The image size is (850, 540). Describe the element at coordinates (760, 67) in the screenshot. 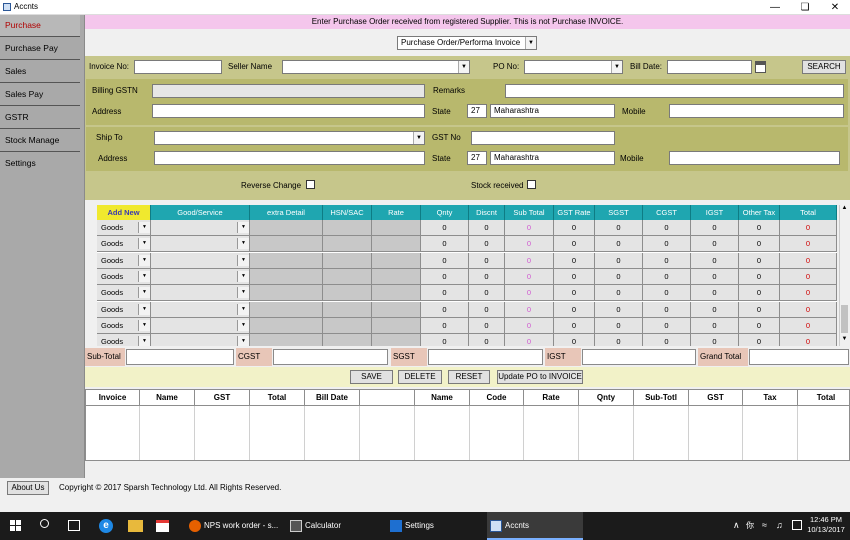

I see `calendar-icon` at that location.